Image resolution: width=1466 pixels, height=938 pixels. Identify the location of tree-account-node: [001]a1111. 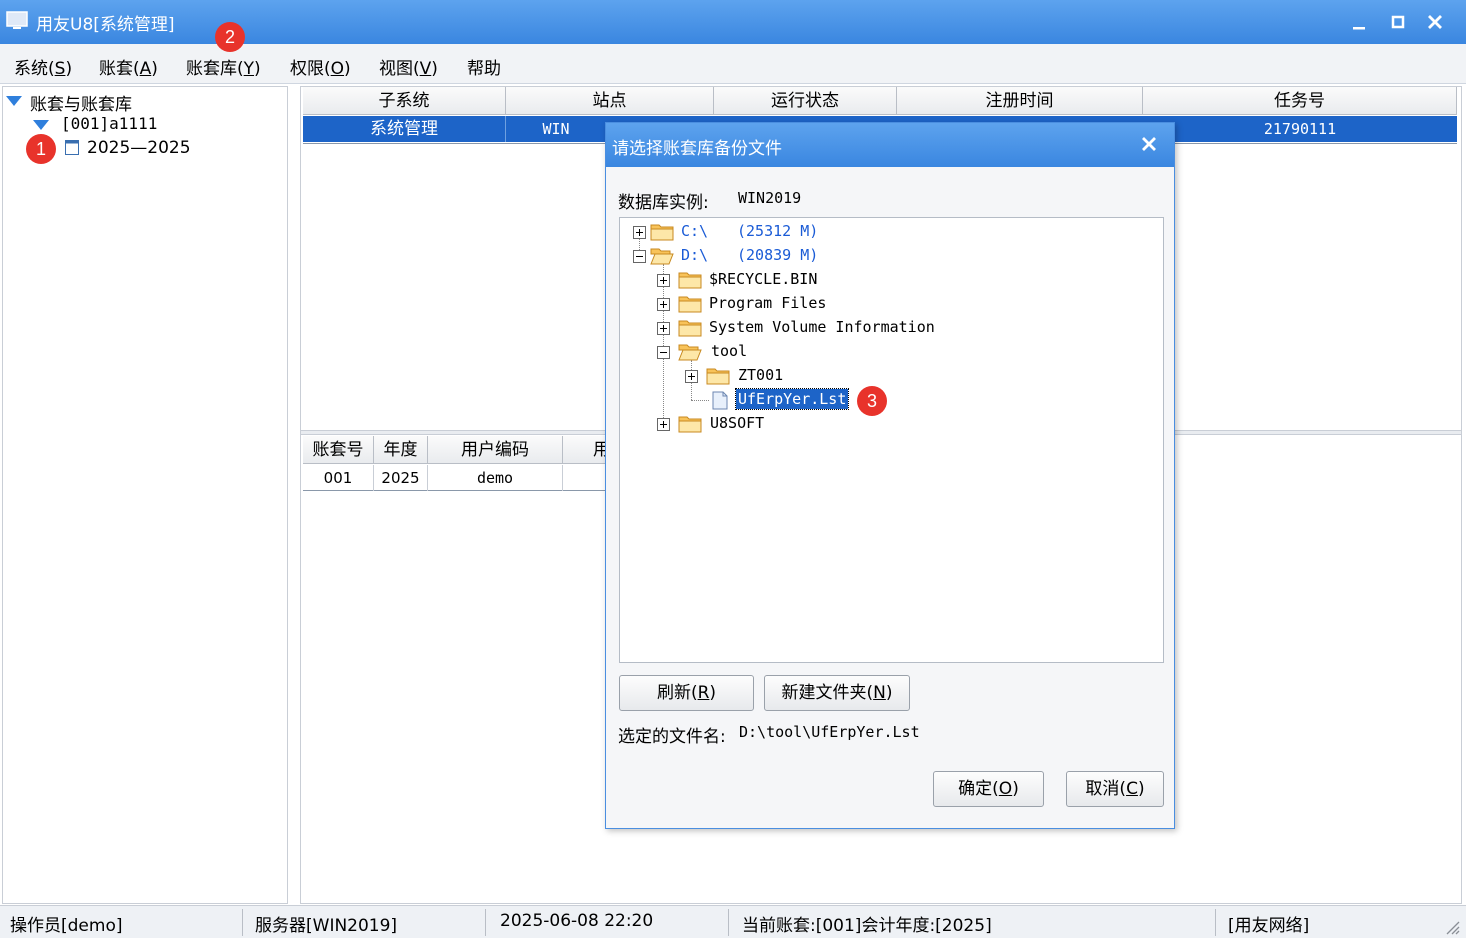
(109, 123).